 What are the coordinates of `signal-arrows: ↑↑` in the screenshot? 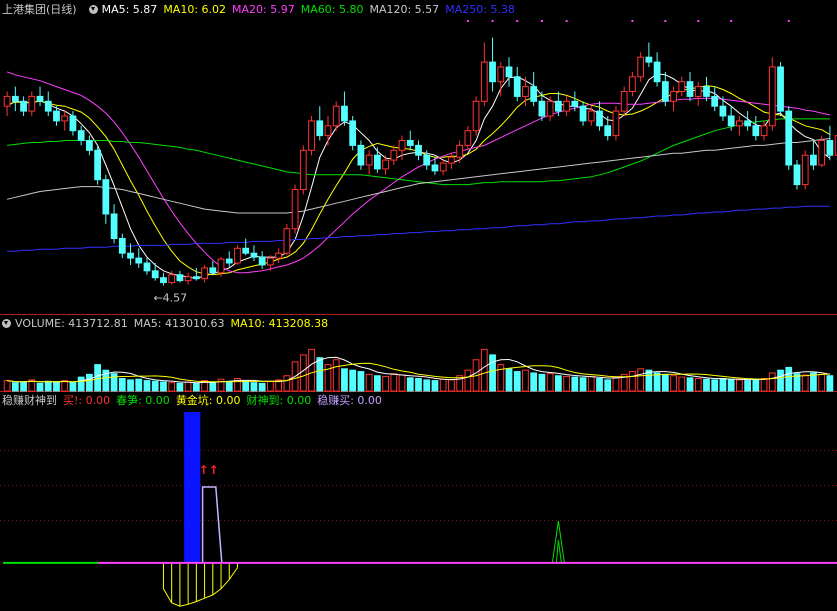 It's located at (209, 470).